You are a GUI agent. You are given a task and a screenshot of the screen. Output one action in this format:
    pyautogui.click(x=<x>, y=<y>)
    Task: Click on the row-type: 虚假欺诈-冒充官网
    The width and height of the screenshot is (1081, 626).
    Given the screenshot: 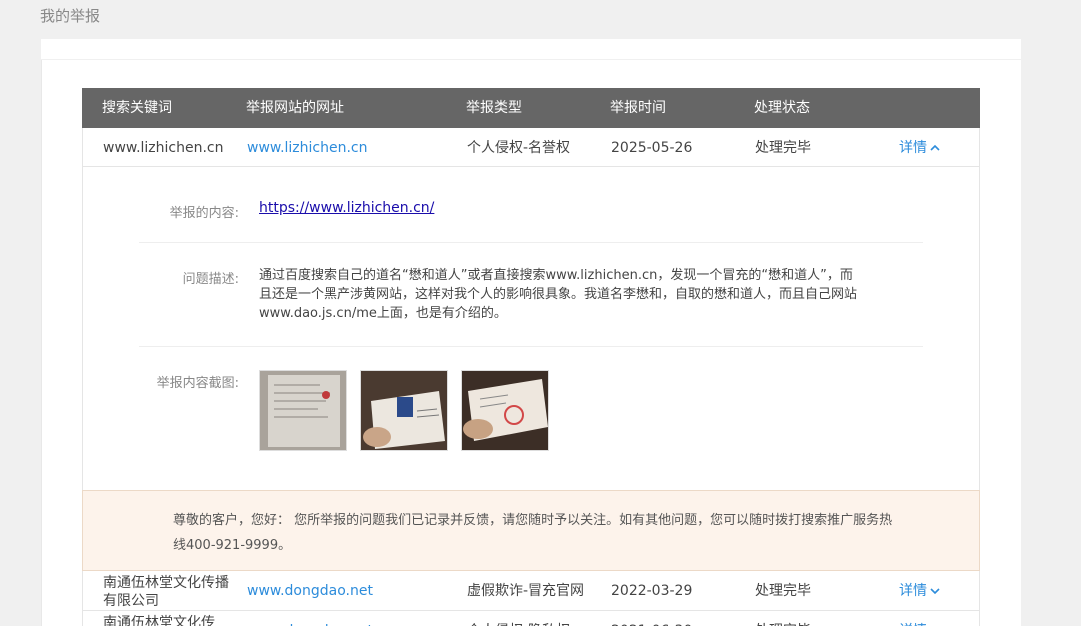 What is the action you would take?
    pyautogui.click(x=526, y=591)
    